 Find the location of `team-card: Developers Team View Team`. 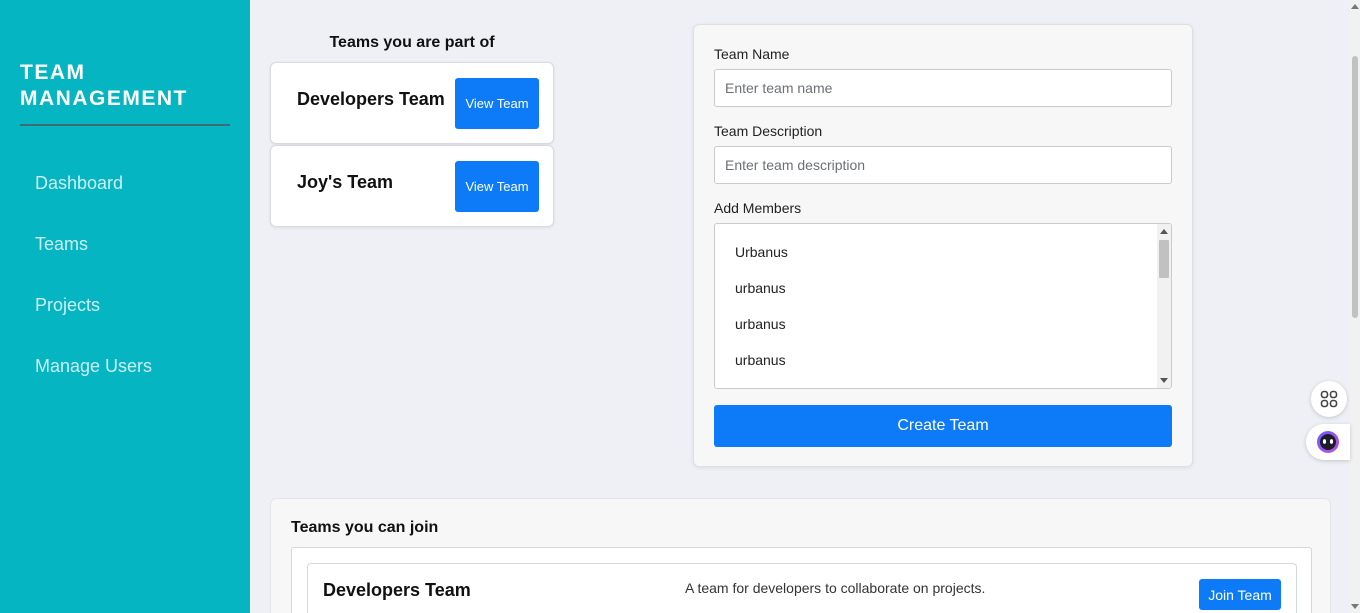

team-card: Developers Team View Team is located at coordinates (412, 103).